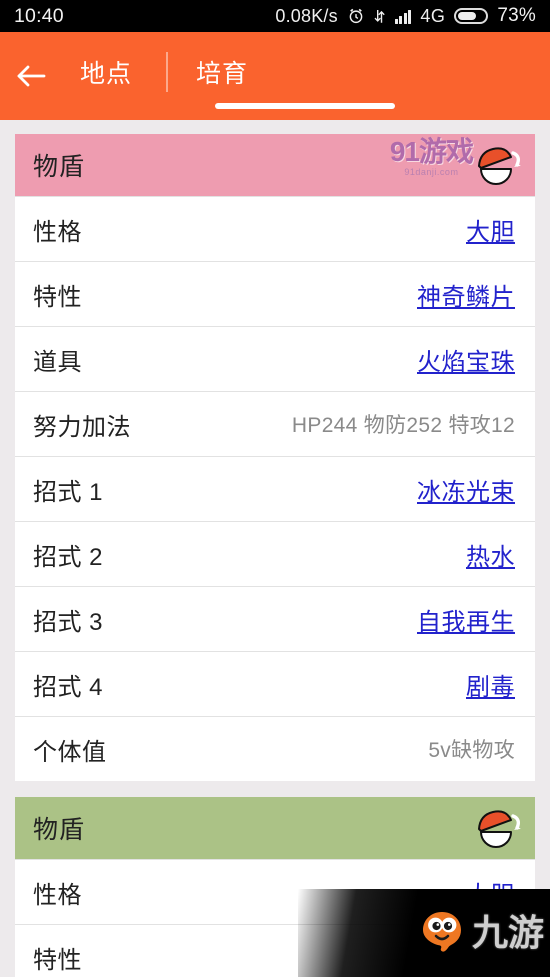 The image size is (550, 977). I want to click on table-row: 道具 火焰宝珠, so click(275, 358).